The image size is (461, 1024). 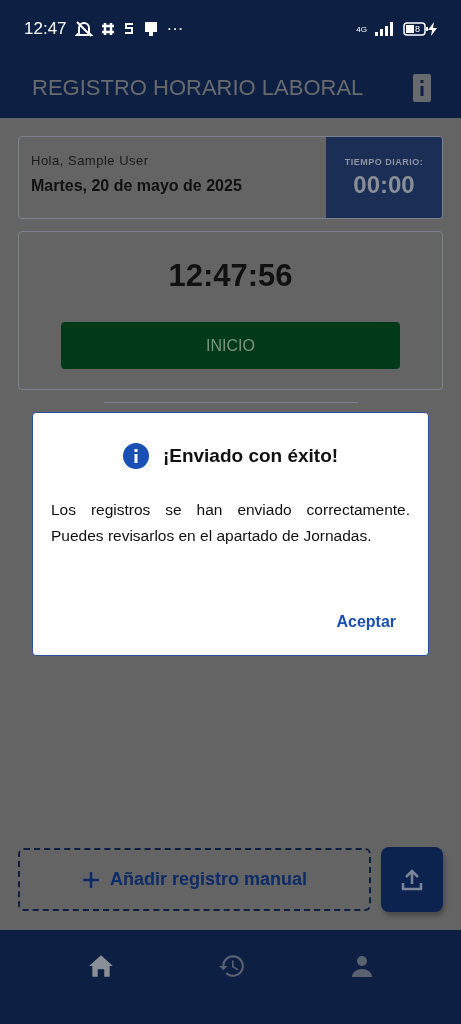 What do you see at coordinates (150, 29) in the screenshot?
I see `screen-icon` at bounding box center [150, 29].